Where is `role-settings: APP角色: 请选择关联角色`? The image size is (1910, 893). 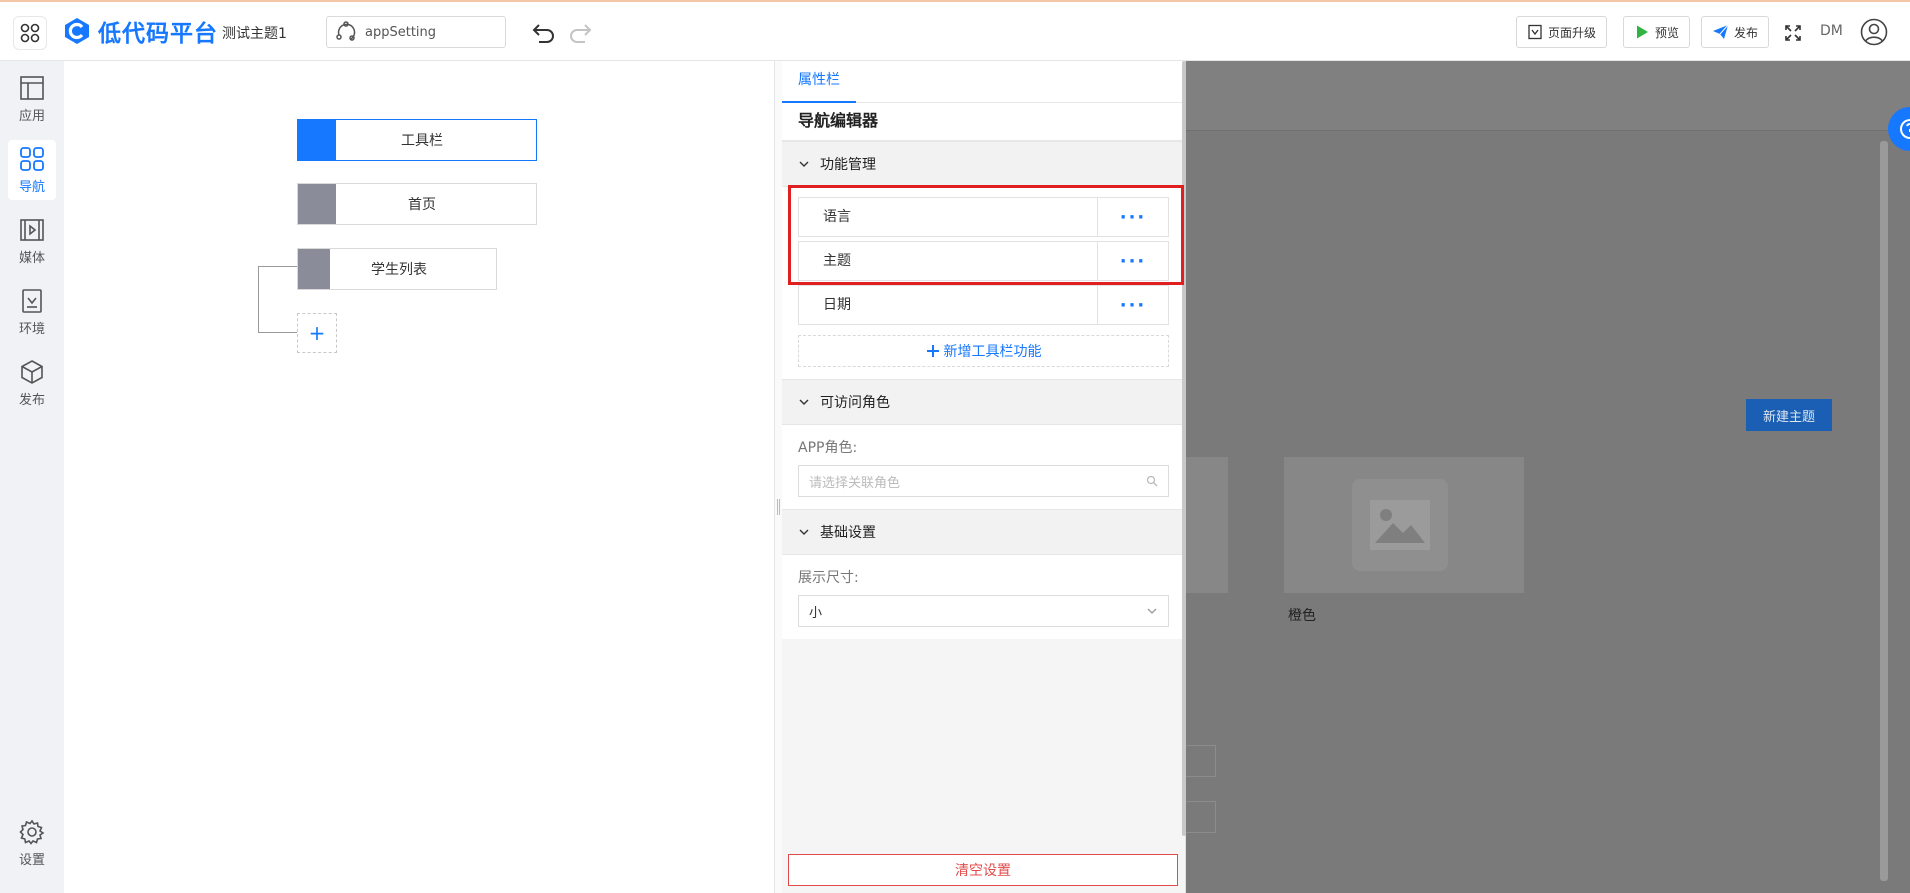
role-settings: APP角色: 请选择关联角色 is located at coordinates (983, 467).